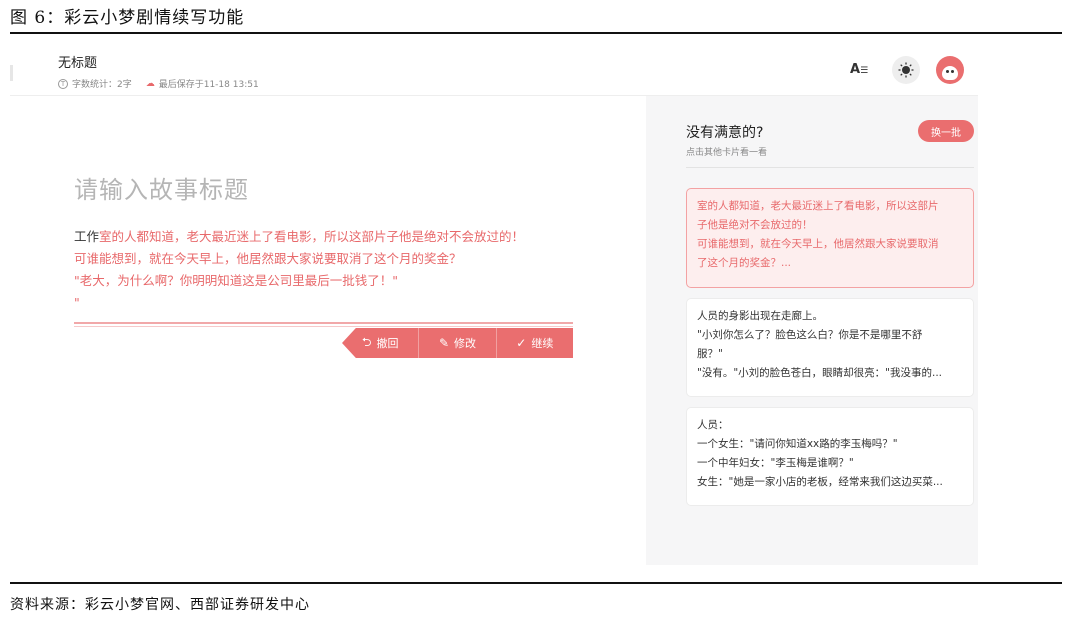 The image size is (1065, 617). Describe the element at coordinates (810, 335) in the screenshot. I see `card-line: "小刘你怎么了？脸色这么白？你是不是哪里不舒` at that location.